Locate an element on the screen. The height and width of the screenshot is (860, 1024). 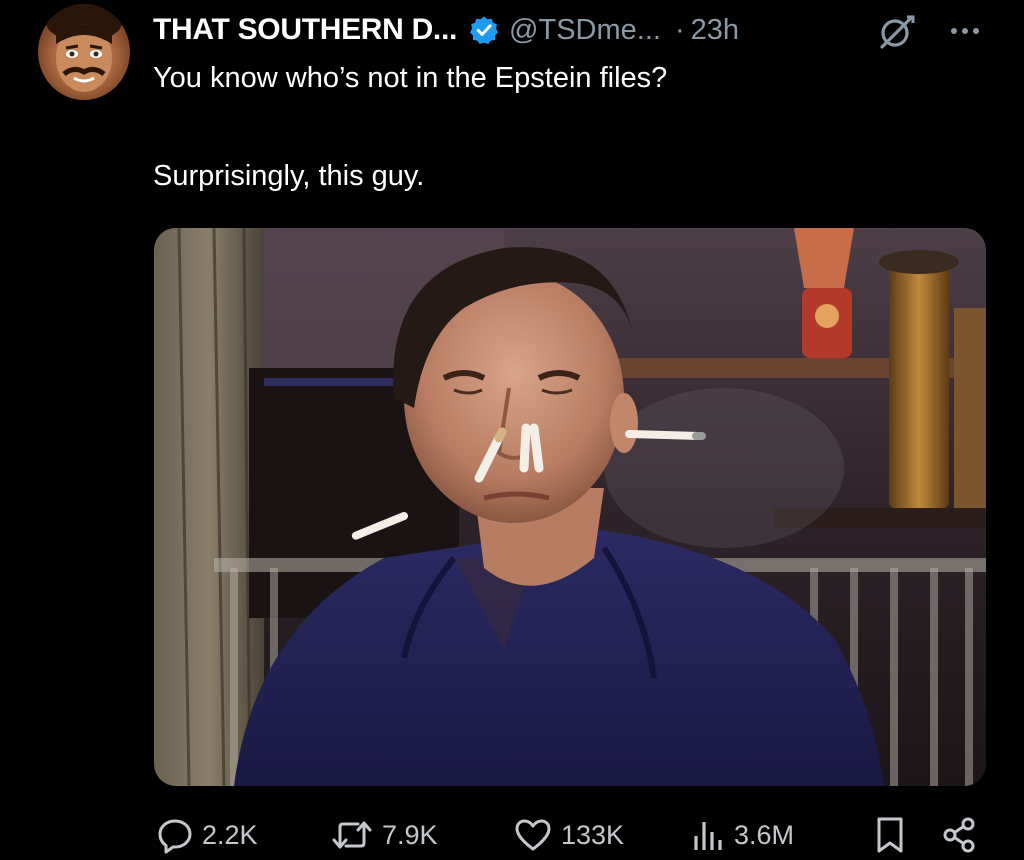
post-text-line-2: Surprisingly, this guy. is located at coordinates (289, 176).